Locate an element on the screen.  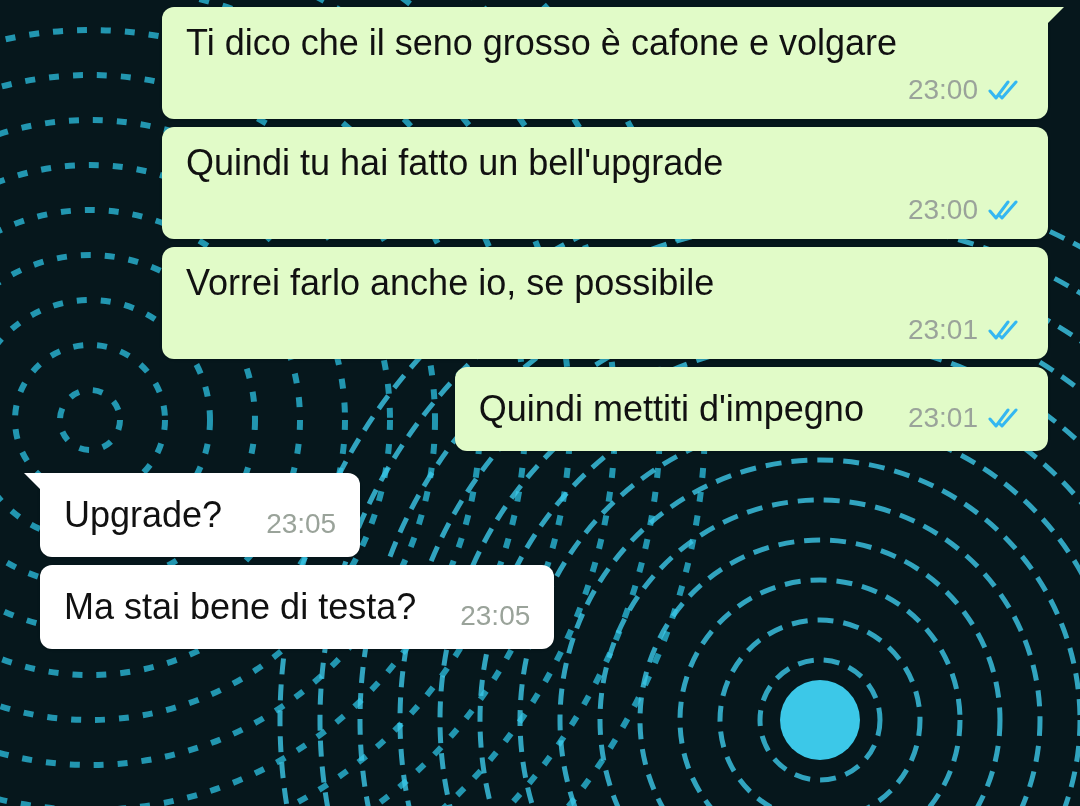
message-text: Quindi tu hai fatto un bell'upgrade is located at coordinates (455, 163).